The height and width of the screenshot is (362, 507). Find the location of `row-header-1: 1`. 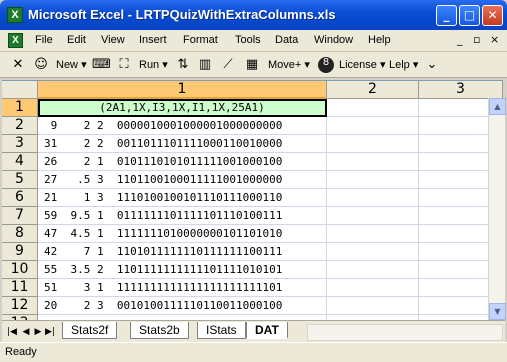

row-header-1: 1 is located at coordinates (20, 108).